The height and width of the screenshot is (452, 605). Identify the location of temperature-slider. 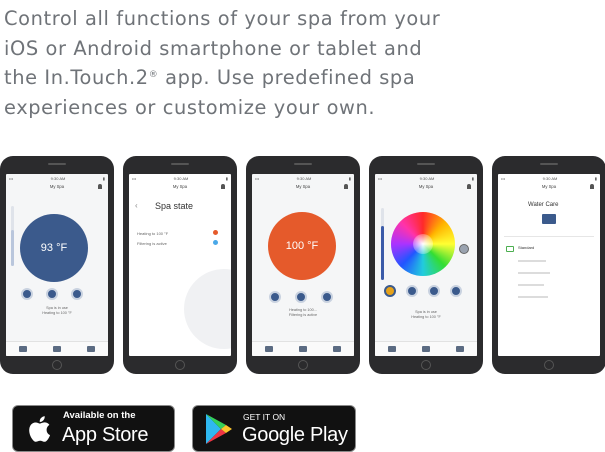
(12, 236).